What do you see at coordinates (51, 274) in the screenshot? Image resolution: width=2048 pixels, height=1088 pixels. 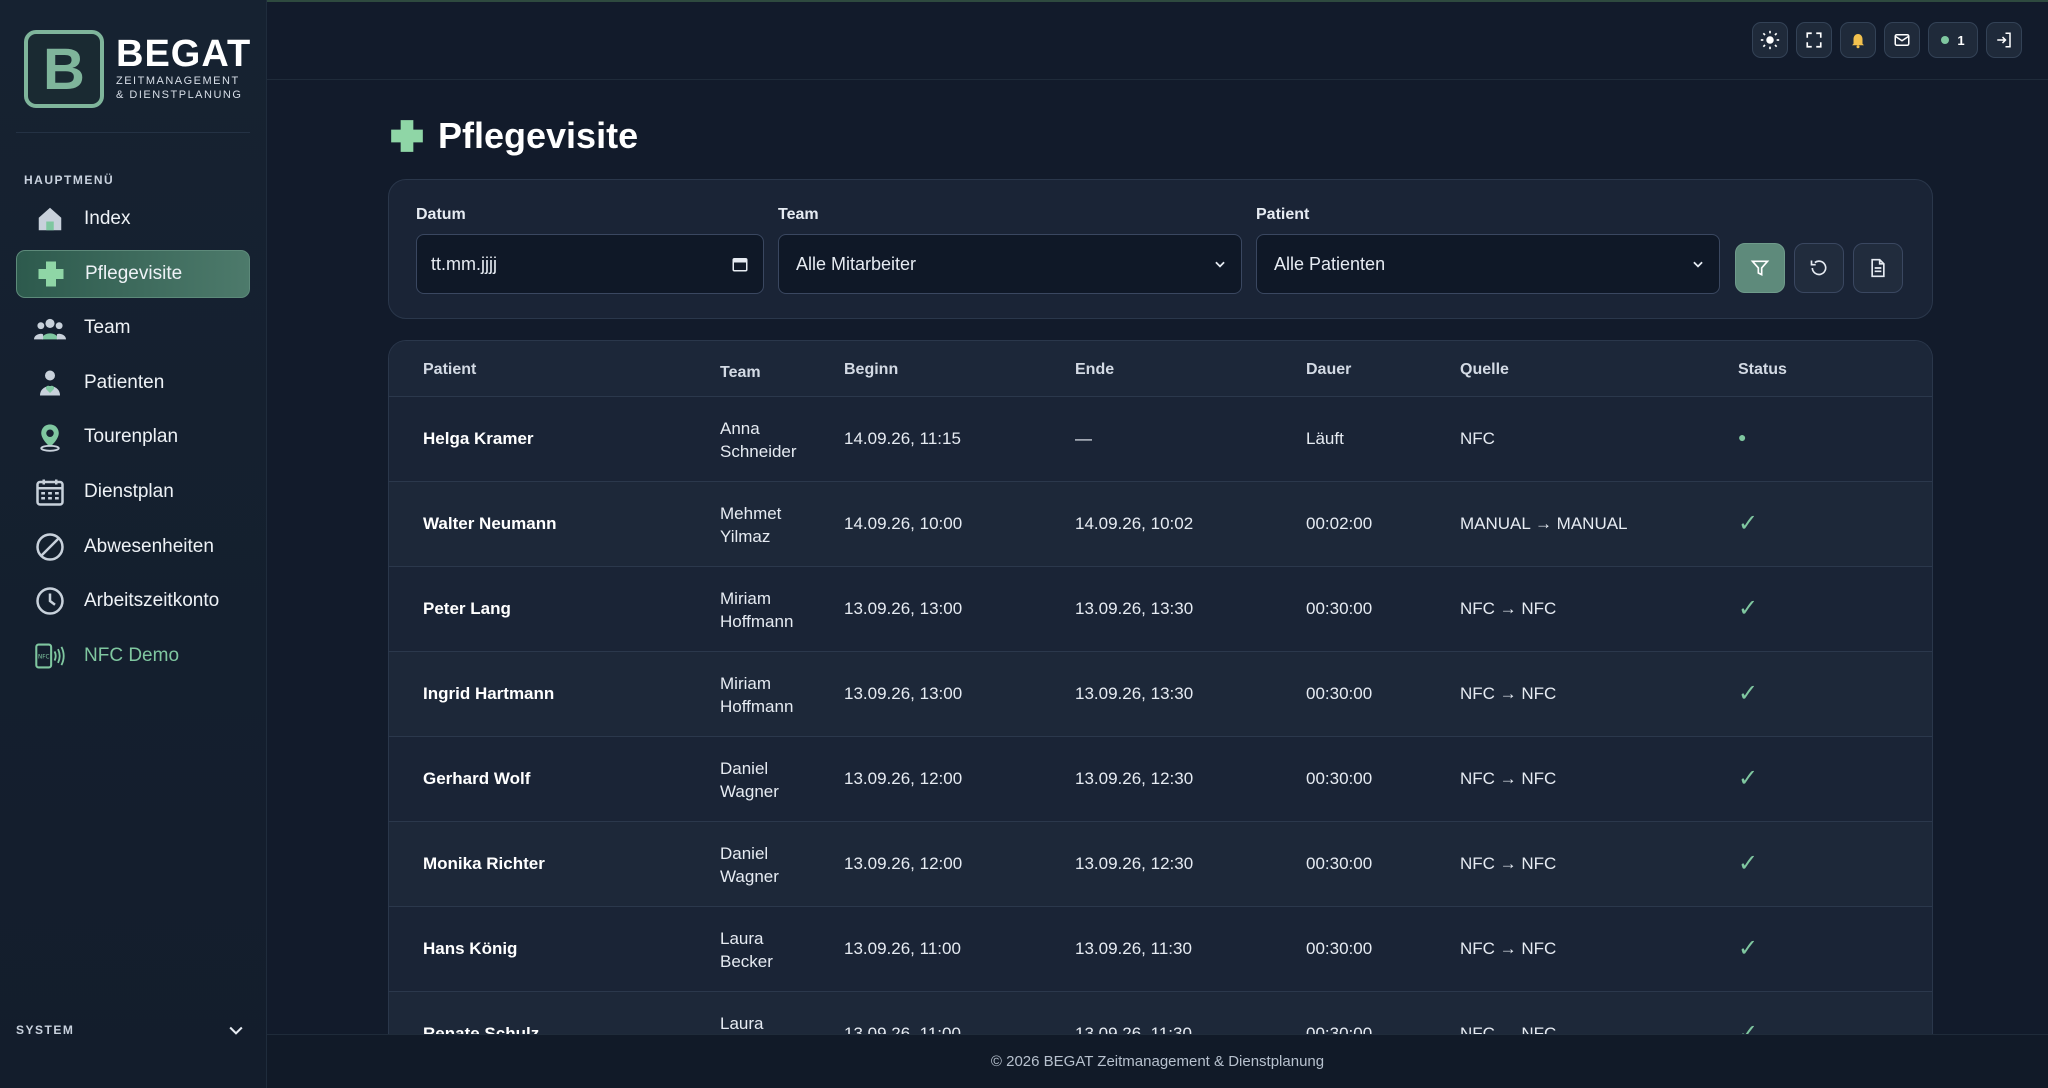 I see `medical-cross-icon` at bounding box center [51, 274].